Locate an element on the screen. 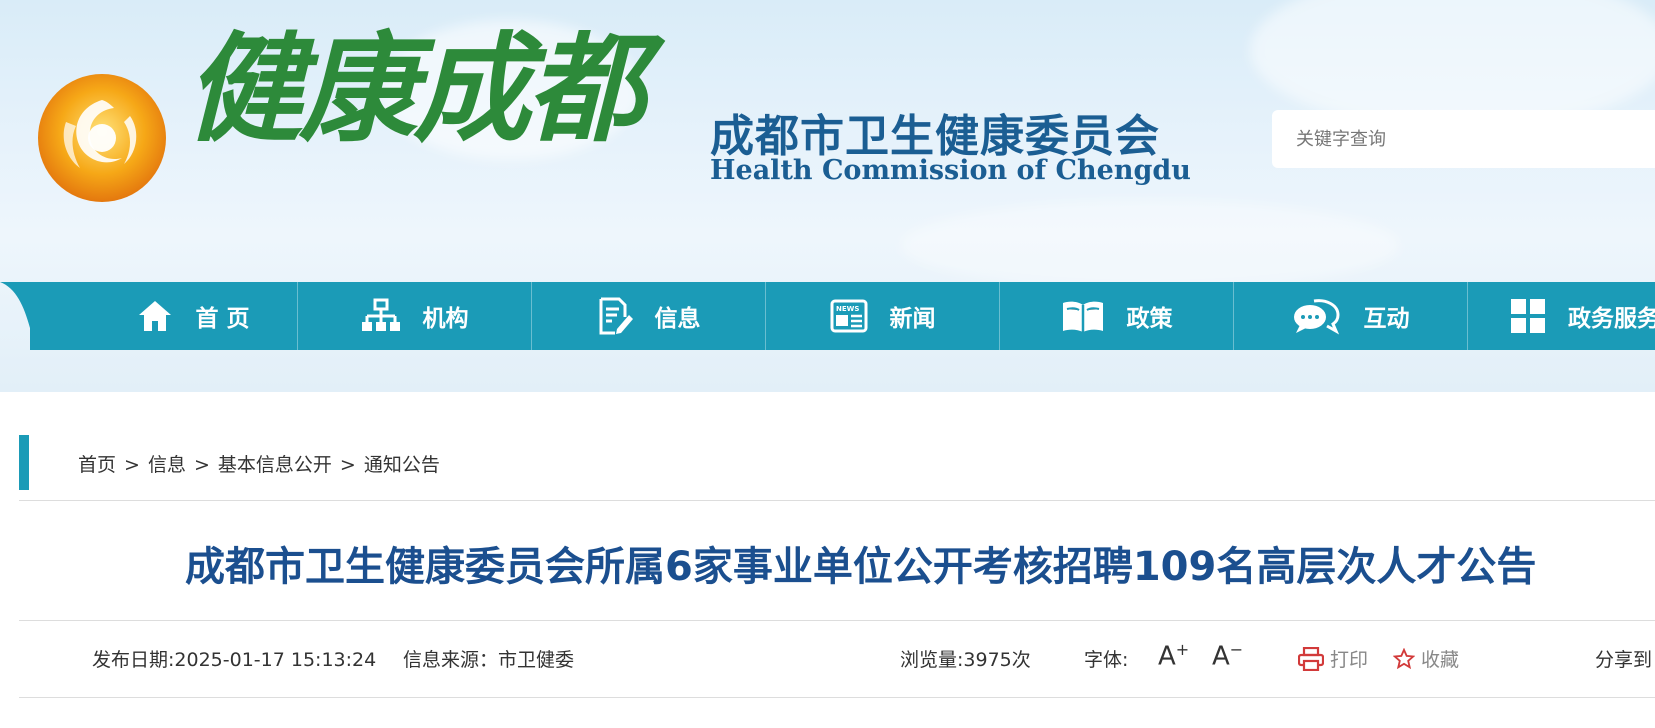 This screenshot has width=1655, height=728. main-nav: 首 页 机构 信息 NEWS 新闻 政策 互动 政务服务 is located at coordinates (827, 316).